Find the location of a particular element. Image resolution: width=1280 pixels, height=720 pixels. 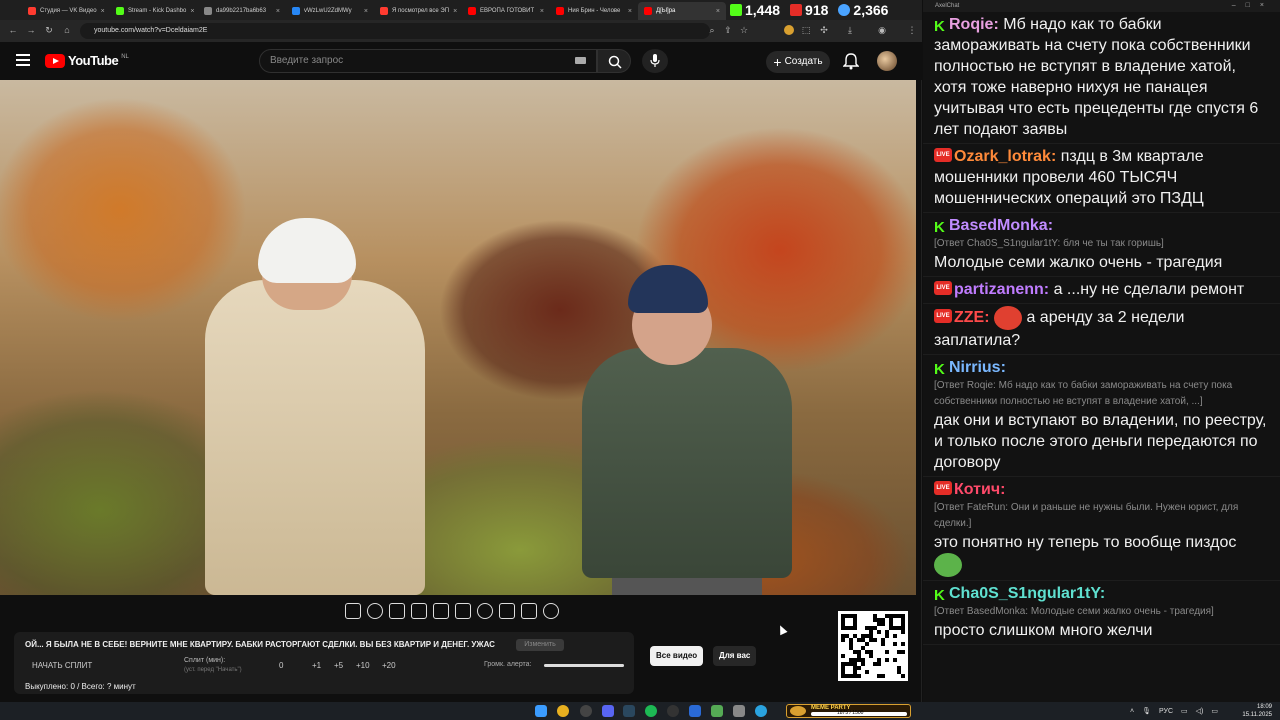

chrome-icon is located at coordinates (563, 711).